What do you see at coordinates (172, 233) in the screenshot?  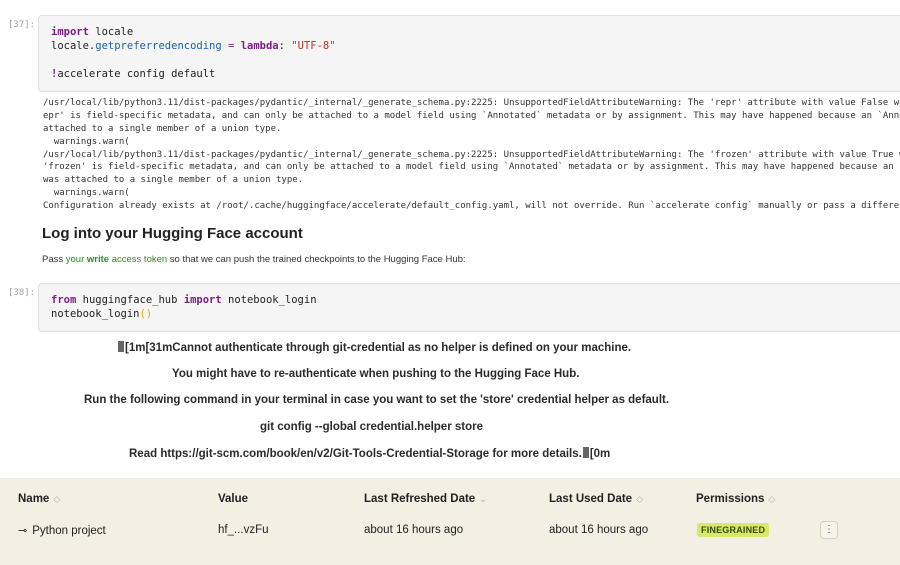 I see `section-heading: Log into your Hugging Face account` at bounding box center [172, 233].